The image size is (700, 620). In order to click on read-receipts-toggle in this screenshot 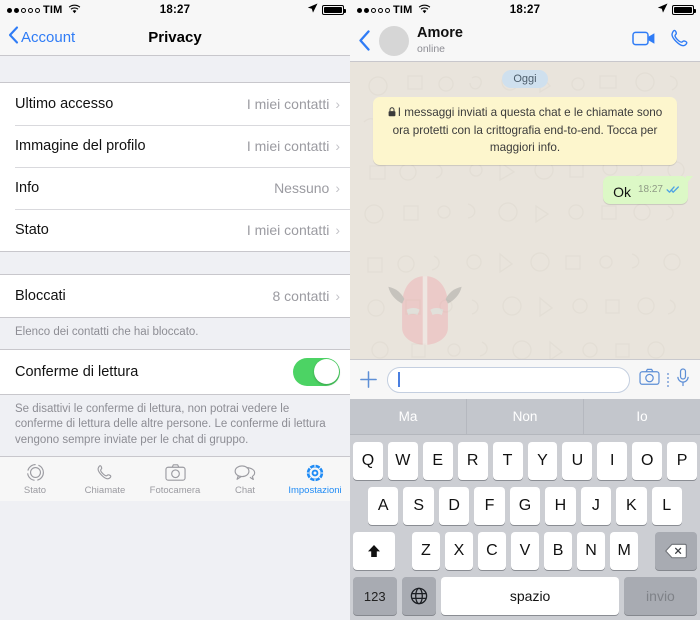, I will do `click(316, 371)`.